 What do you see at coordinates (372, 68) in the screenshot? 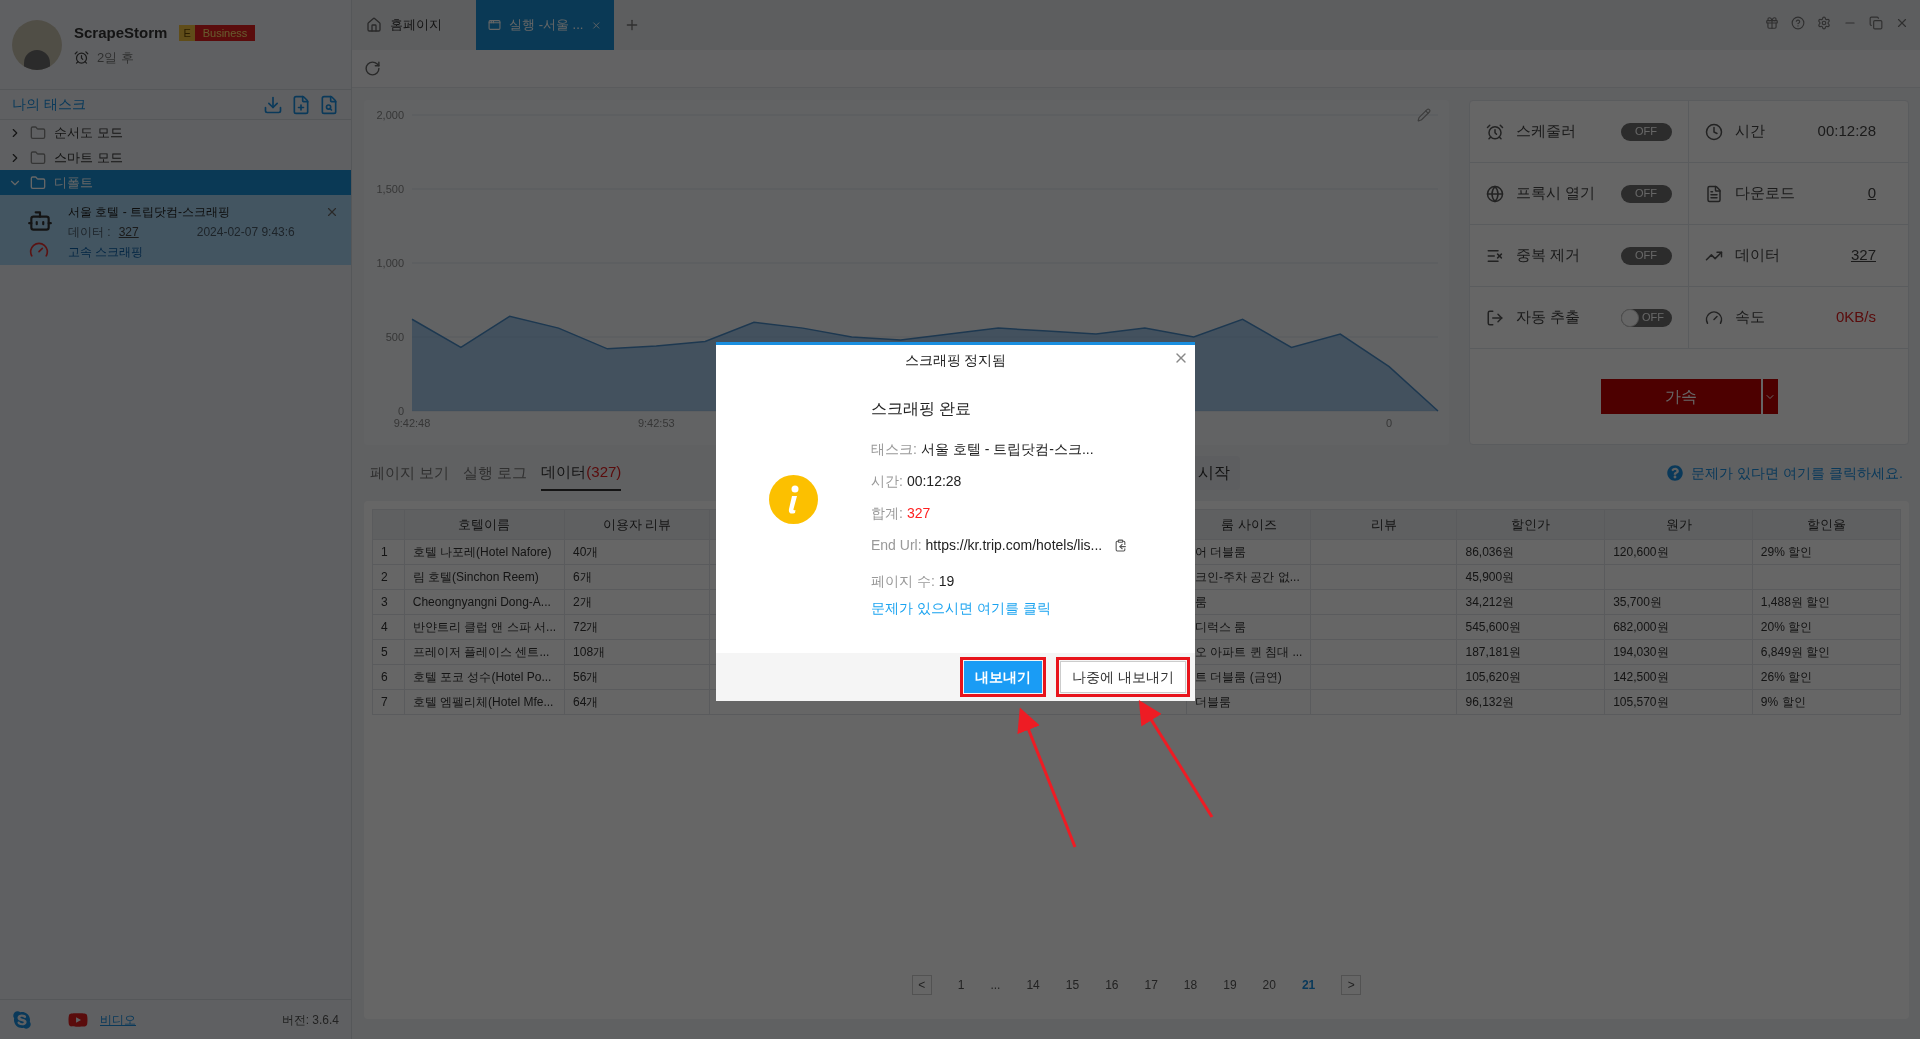
I see `refresh-icon` at bounding box center [372, 68].